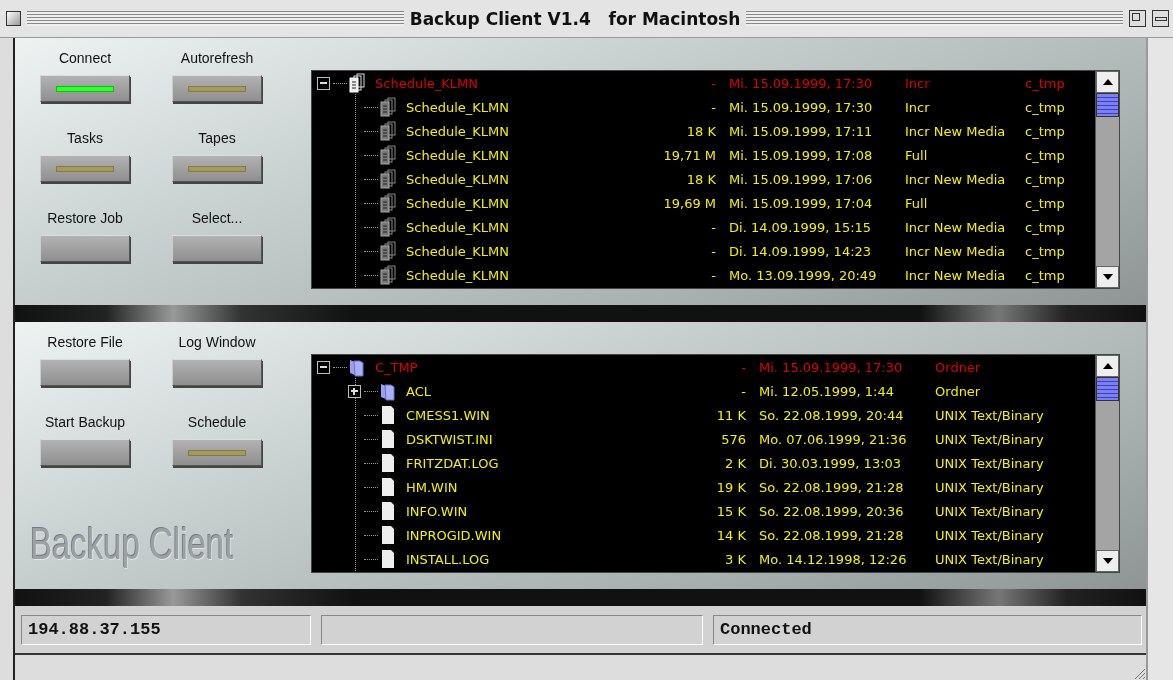 This screenshot has height=680, width=1173. Describe the element at coordinates (1160, 18) in the screenshot. I see `collapse-box` at that location.